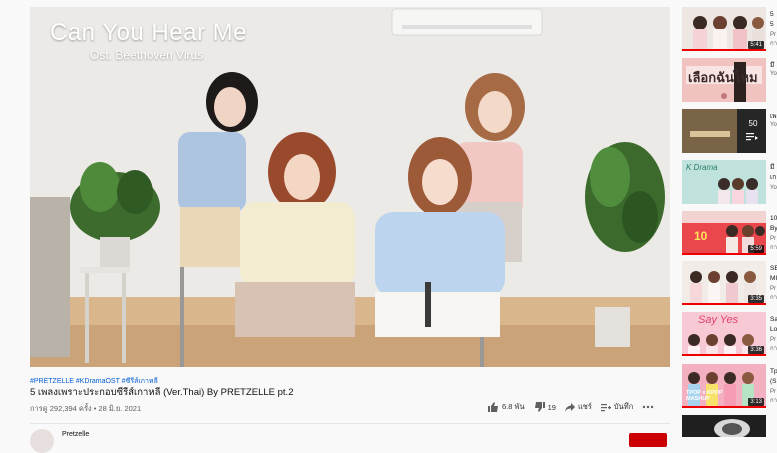  I want to click on duration-badge: 3:36, so click(756, 350).